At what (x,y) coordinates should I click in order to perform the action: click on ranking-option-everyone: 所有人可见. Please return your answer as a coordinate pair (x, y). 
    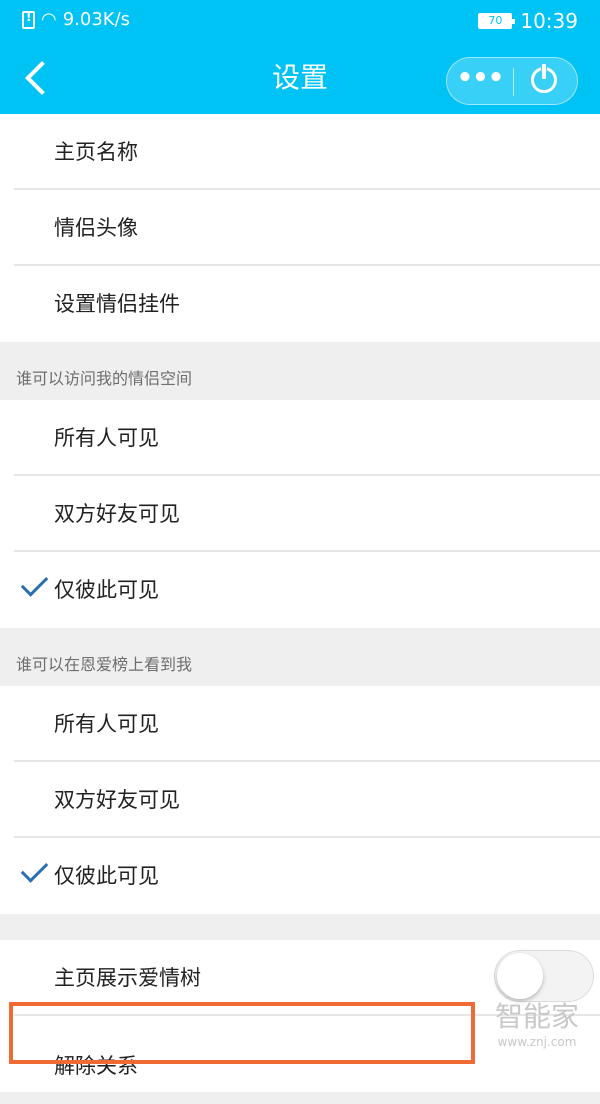
    Looking at the image, I should click on (300, 724).